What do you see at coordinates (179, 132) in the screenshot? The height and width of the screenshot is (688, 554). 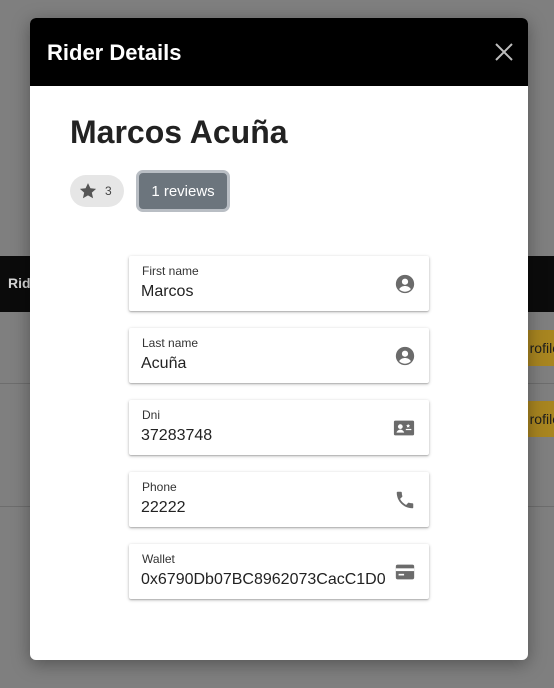 I see `rider-name: Marcos Acuña` at bounding box center [179, 132].